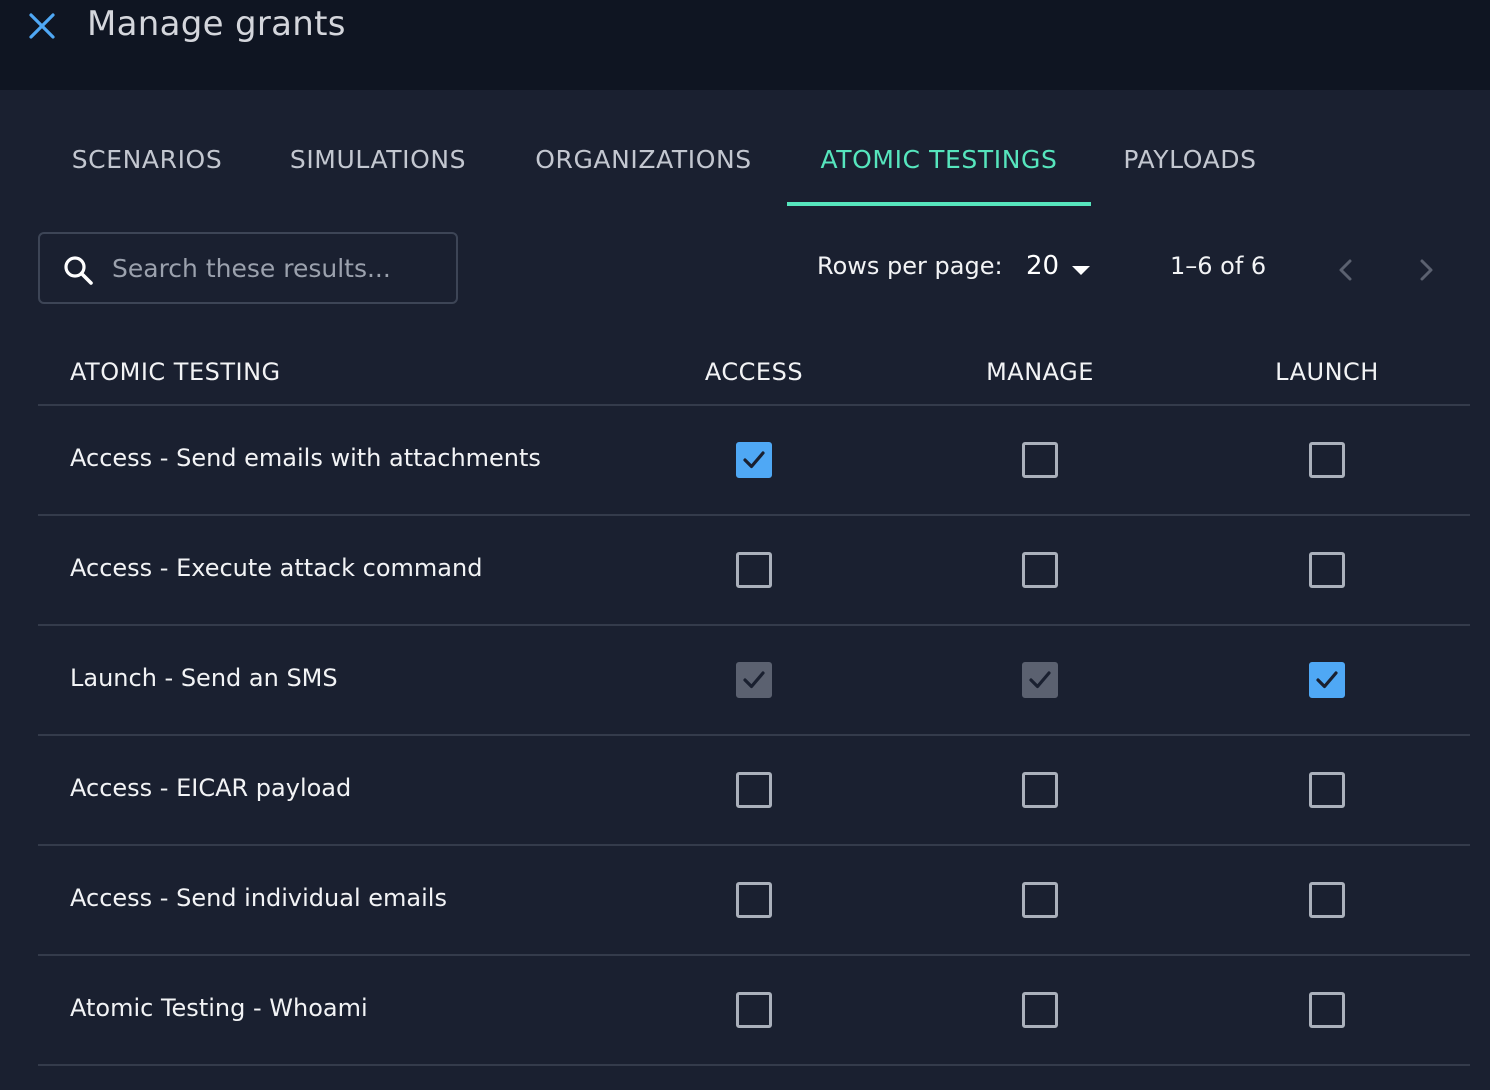  I want to click on column-header-launch: LAUNCH, so click(1327, 372).